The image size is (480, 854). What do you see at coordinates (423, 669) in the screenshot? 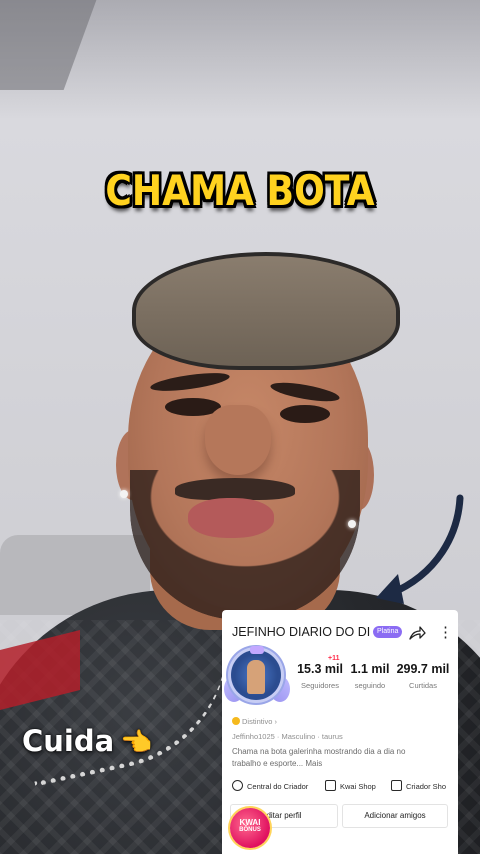
I see `likes-count: 299.7 mil` at bounding box center [423, 669].